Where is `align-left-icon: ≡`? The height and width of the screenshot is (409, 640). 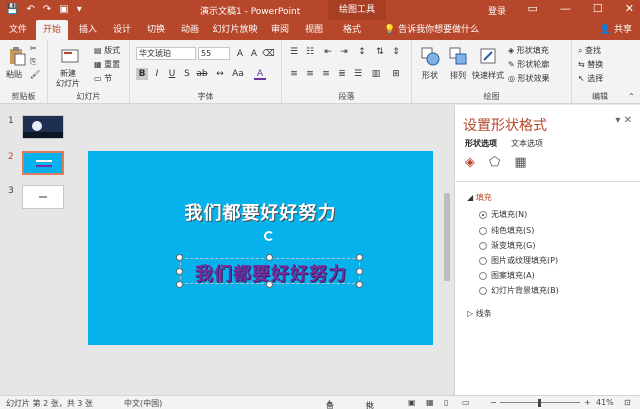
align-left-icon: ≡ is located at coordinates (294, 74).